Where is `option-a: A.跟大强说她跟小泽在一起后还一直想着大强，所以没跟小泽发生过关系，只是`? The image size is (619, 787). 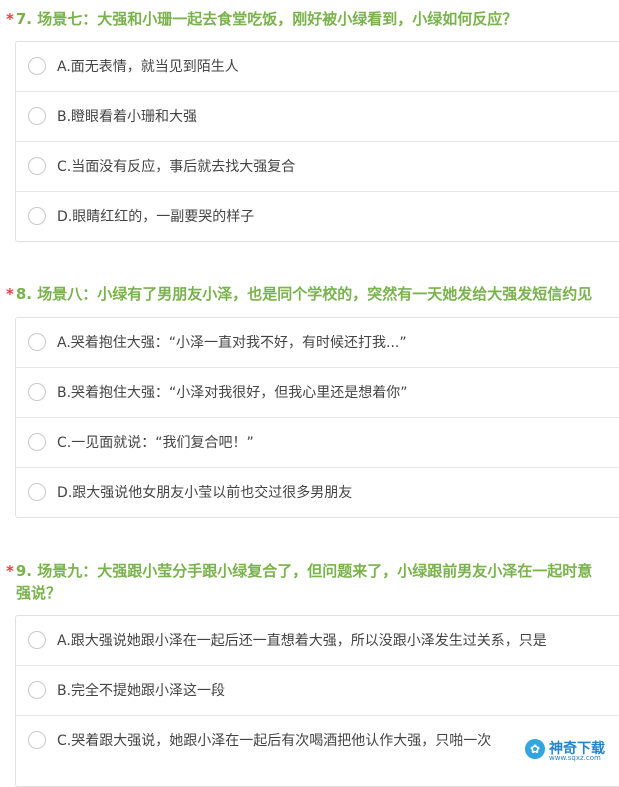
option-a: A.跟大强说她跟小泽在一起后还一直想着大强，所以没跟小泽发生过关系，只是 is located at coordinates (317, 641).